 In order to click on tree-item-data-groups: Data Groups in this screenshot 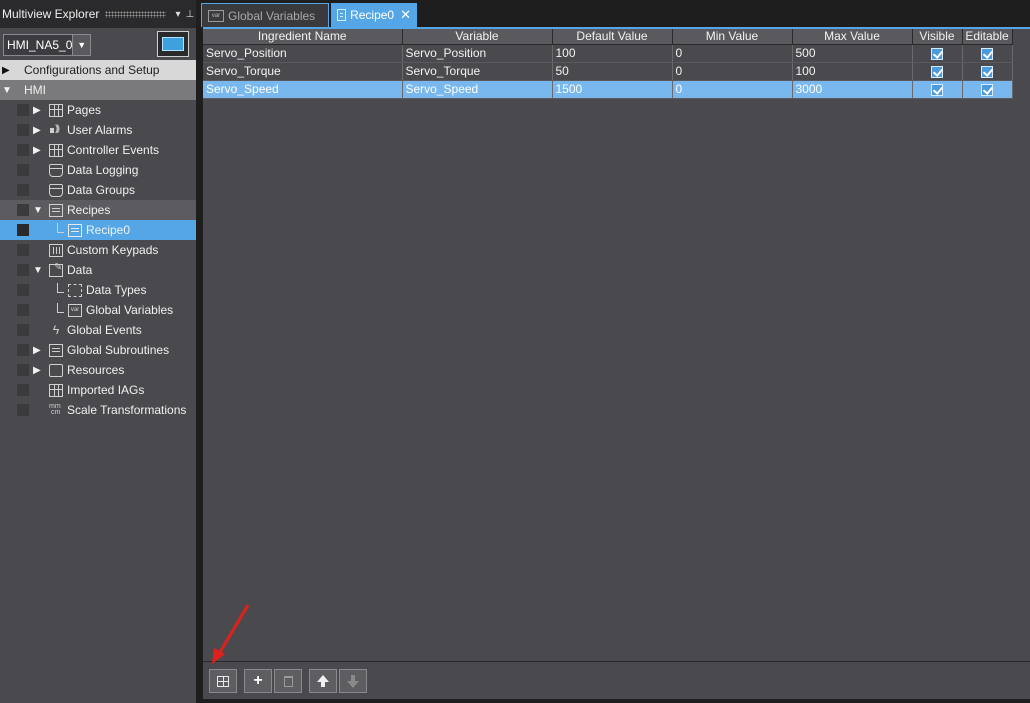, I will do `click(98, 190)`.